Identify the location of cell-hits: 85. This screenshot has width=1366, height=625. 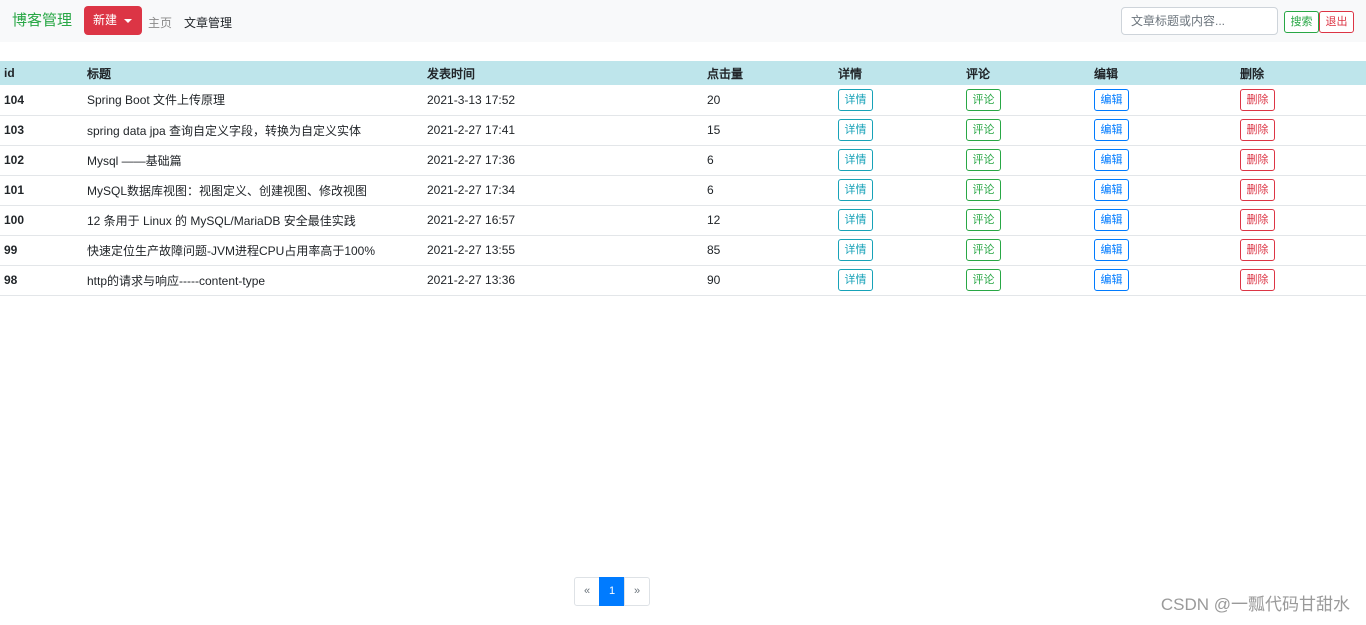
(714, 250).